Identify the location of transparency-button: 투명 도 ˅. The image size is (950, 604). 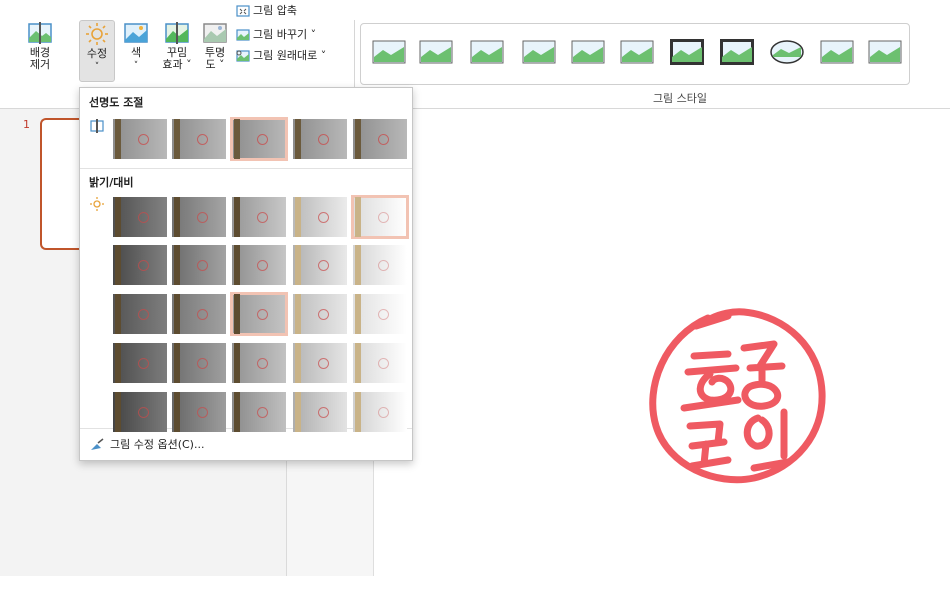
(215, 46).